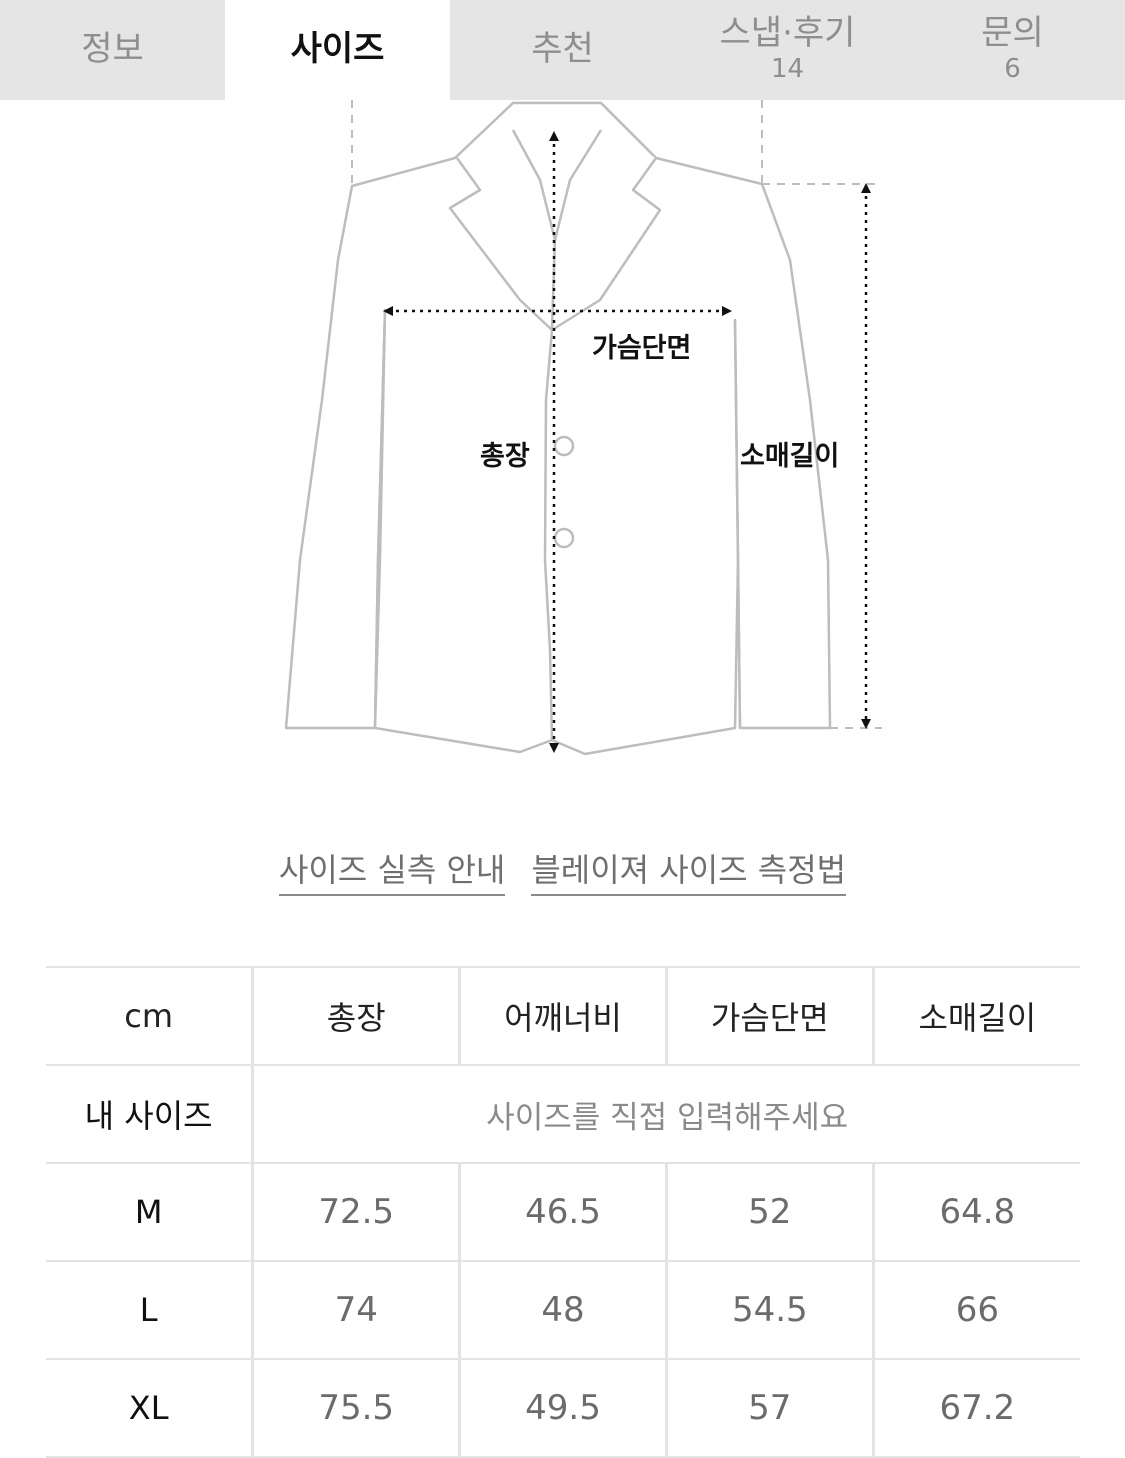  I want to click on tab-size-label: 사이즈, so click(337, 49).